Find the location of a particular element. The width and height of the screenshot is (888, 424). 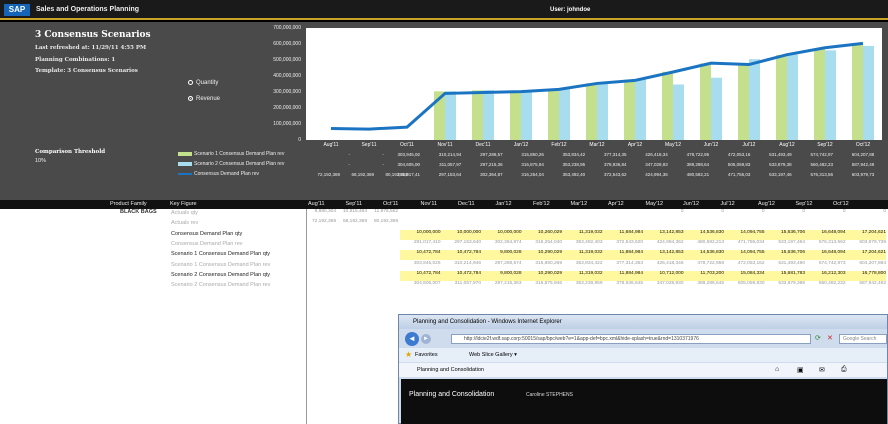

grid-cell: 16,778,800 is located at coordinates (865, 275).